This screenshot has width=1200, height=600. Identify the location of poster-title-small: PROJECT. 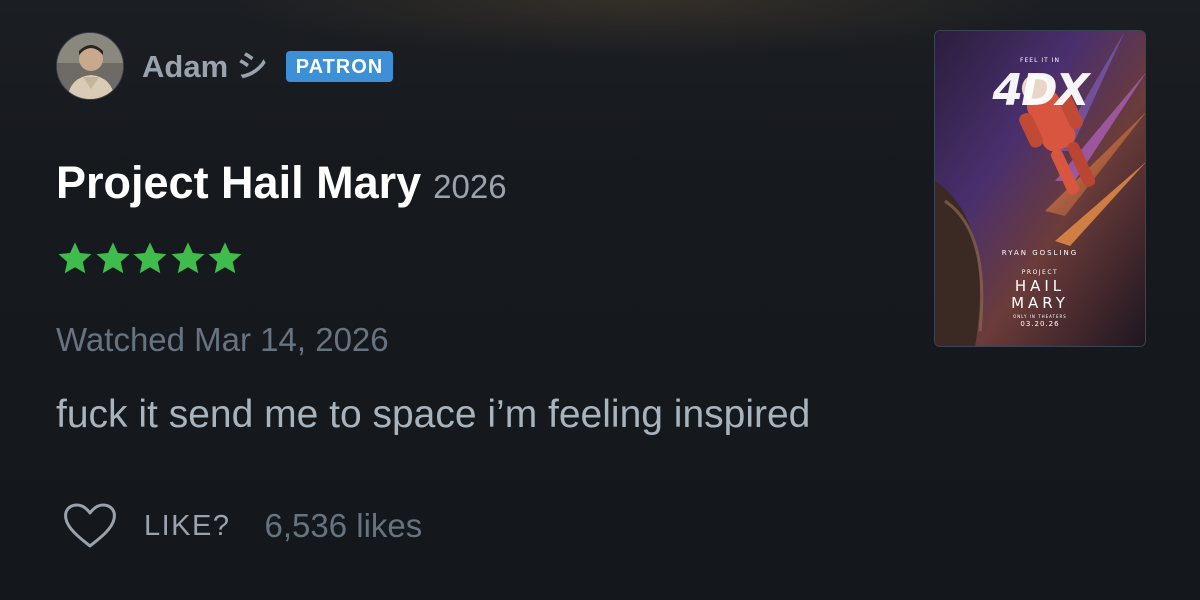
(1040, 272).